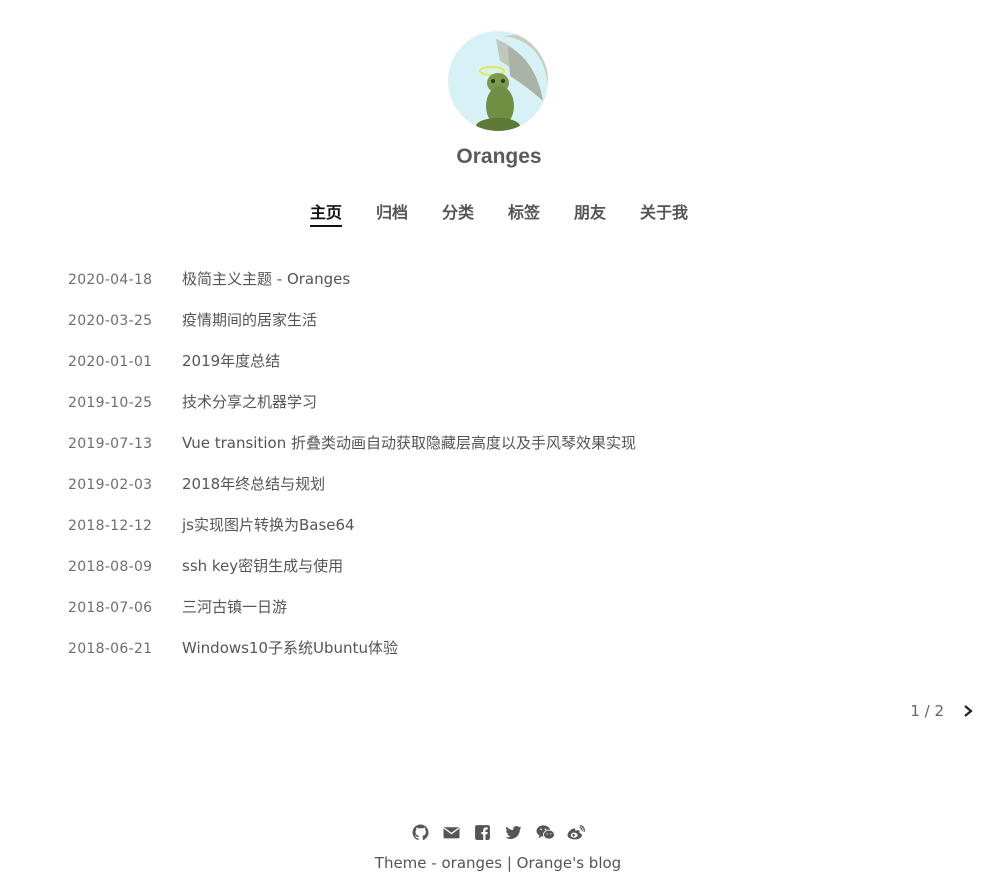 This screenshot has width=1000, height=880. I want to click on list-item: 2019-02-03 2018年终总结与规划, so click(352, 493).